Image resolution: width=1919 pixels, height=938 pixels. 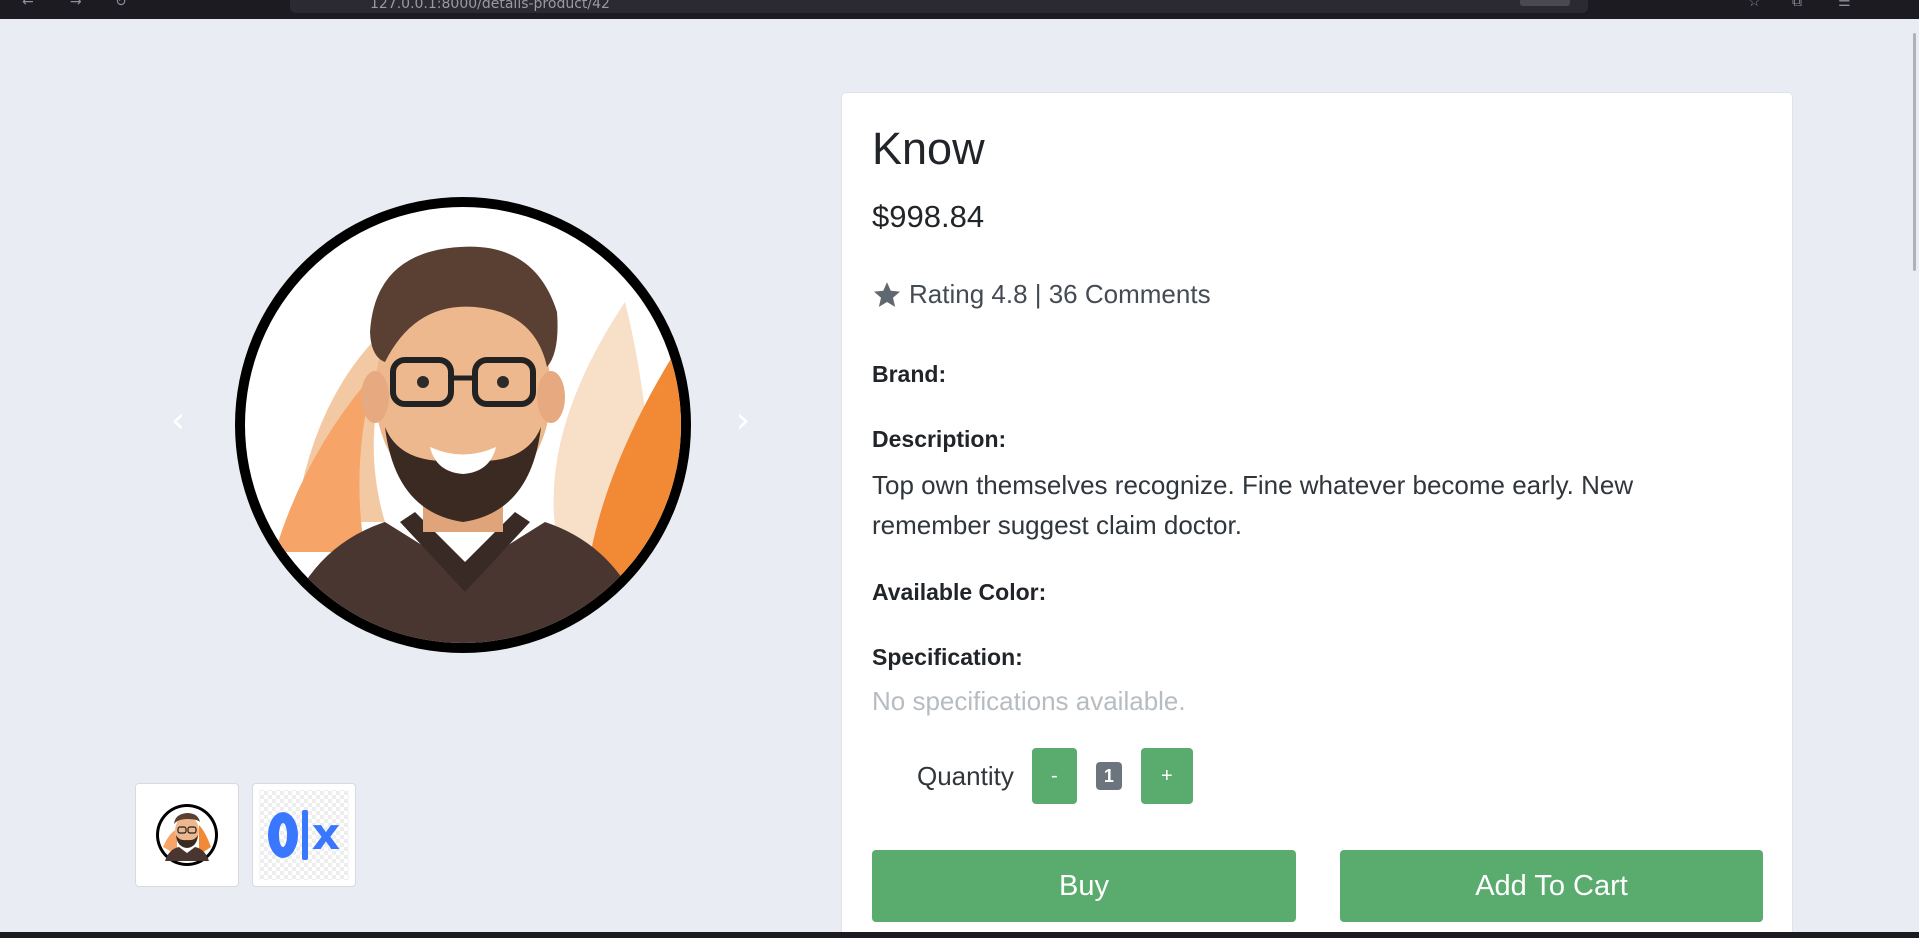 I want to click on olx-logo-bar, so click(x=304, y=835).